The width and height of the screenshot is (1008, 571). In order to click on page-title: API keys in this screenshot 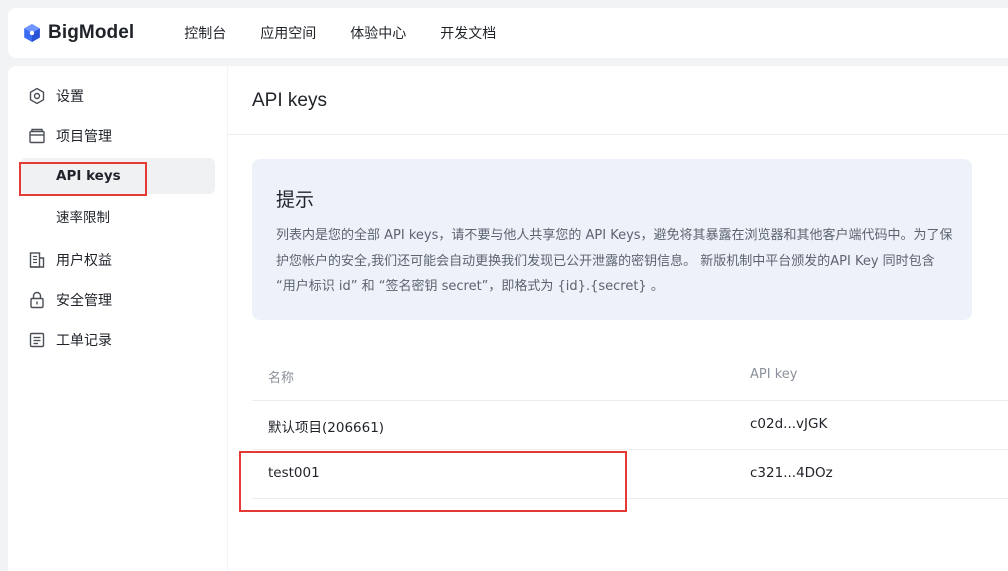, I will do `click(289, 100)`.